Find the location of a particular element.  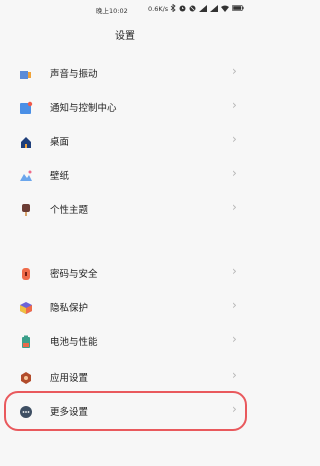

status-bar: 晚上10:02 0.6K/s is located at coordinates (125, 9).